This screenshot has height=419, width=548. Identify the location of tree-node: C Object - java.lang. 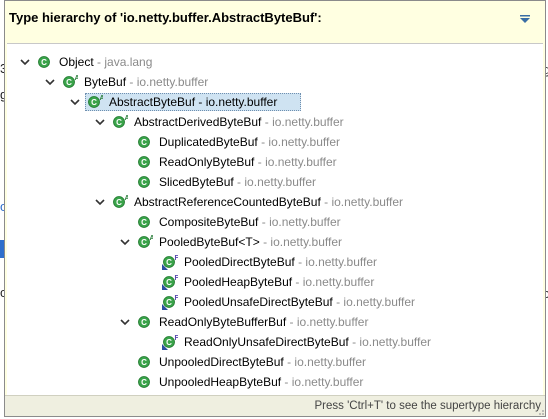
(275, 62).